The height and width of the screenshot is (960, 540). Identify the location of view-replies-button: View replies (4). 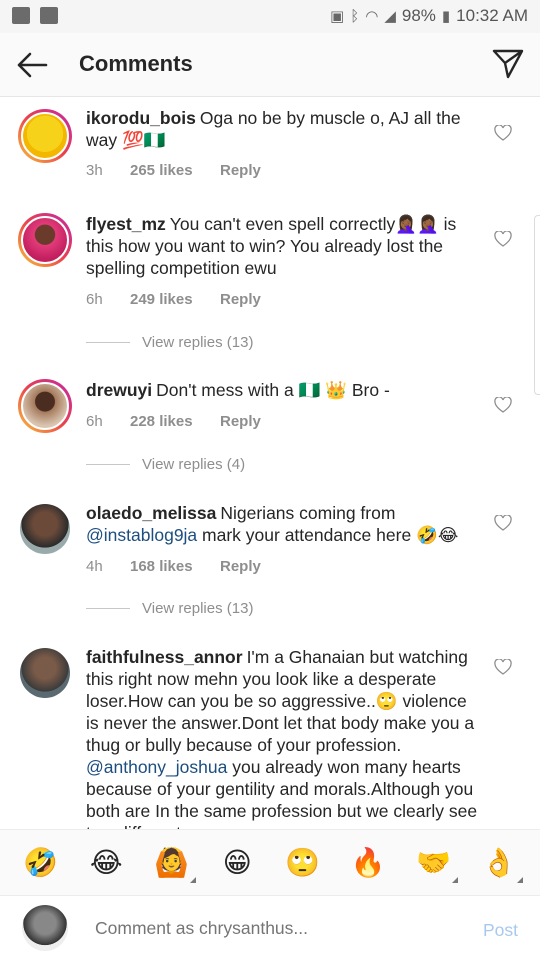
(165, 464).